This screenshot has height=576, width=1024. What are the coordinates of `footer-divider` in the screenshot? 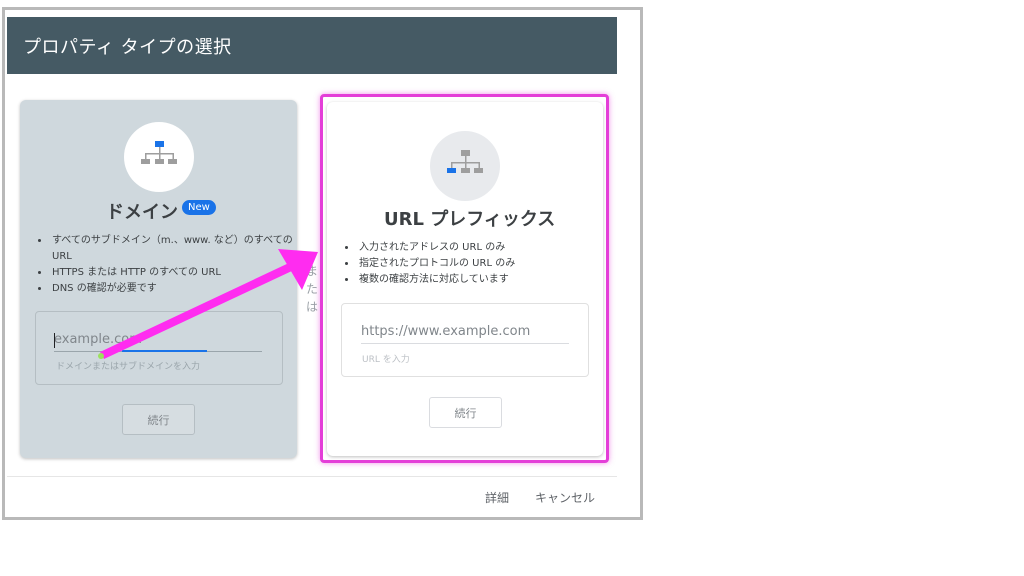 It's located at (312, 476).